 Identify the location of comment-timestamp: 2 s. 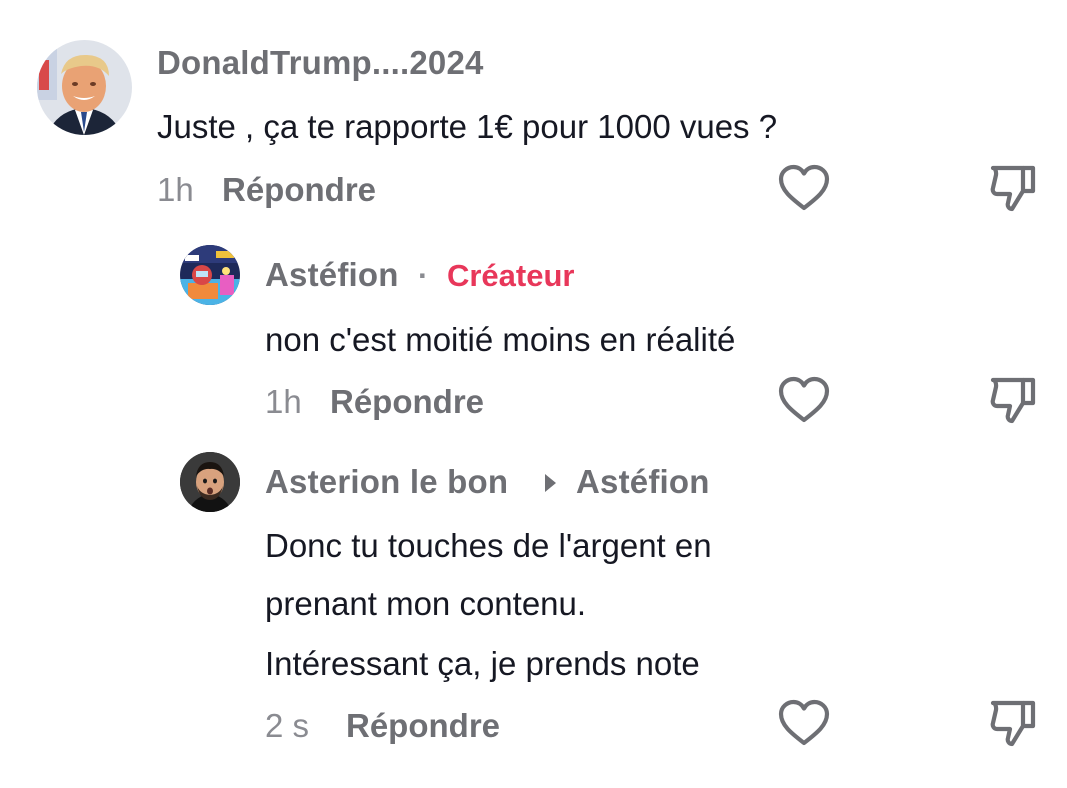
(287, 725).